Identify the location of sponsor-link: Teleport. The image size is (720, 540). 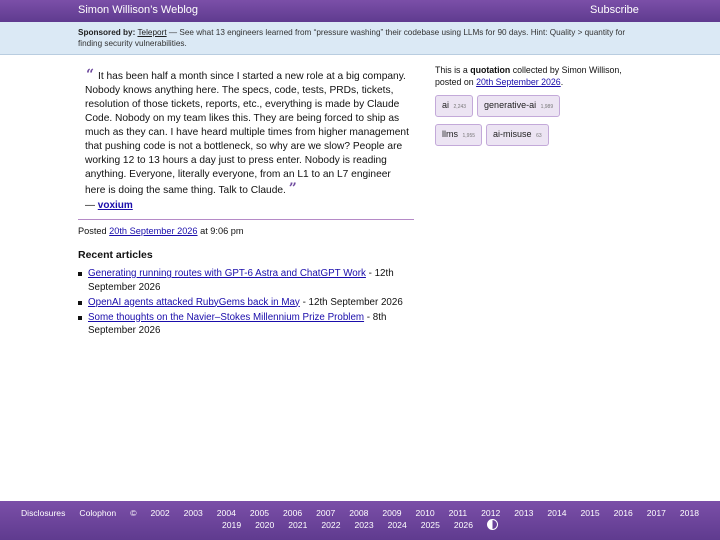
(151, 32).